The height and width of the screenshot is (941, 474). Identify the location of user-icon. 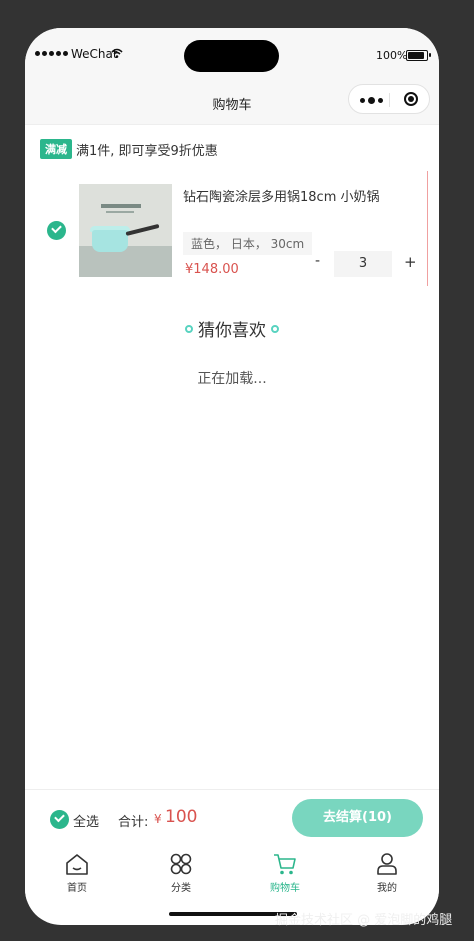
(387, 864).